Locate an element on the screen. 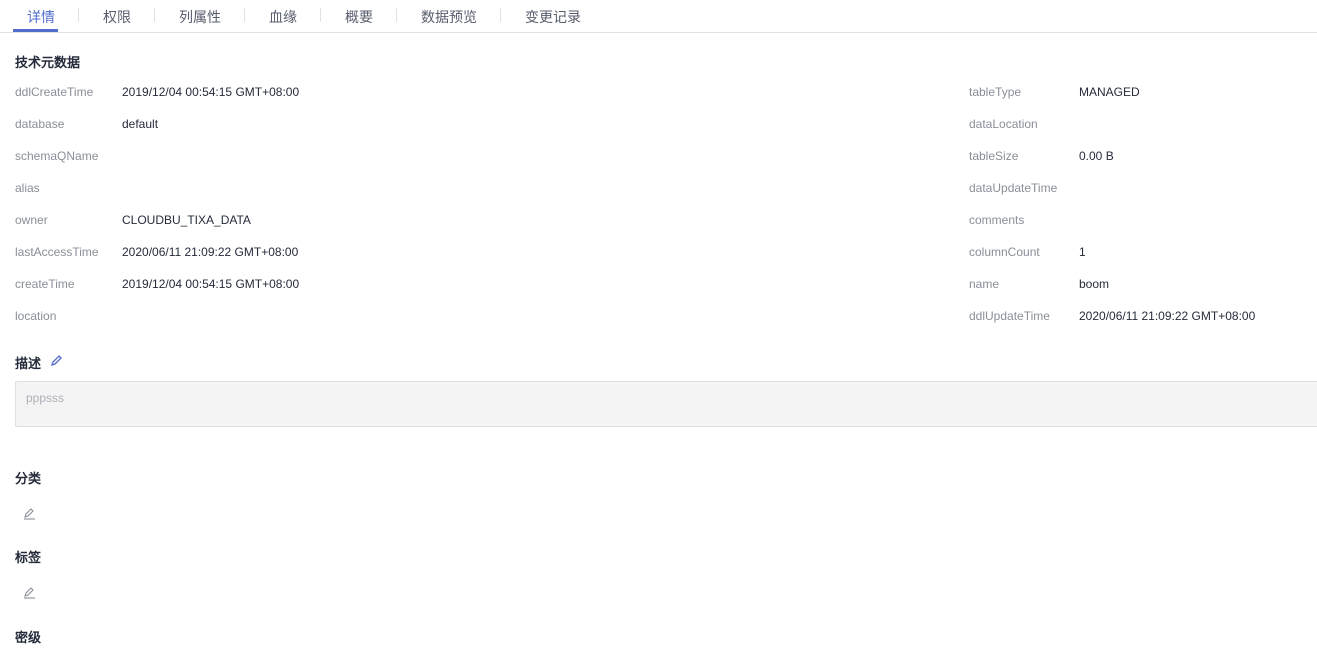  section-title-tech-metadata: 技术元数据 is located at coordinates (48, 62).